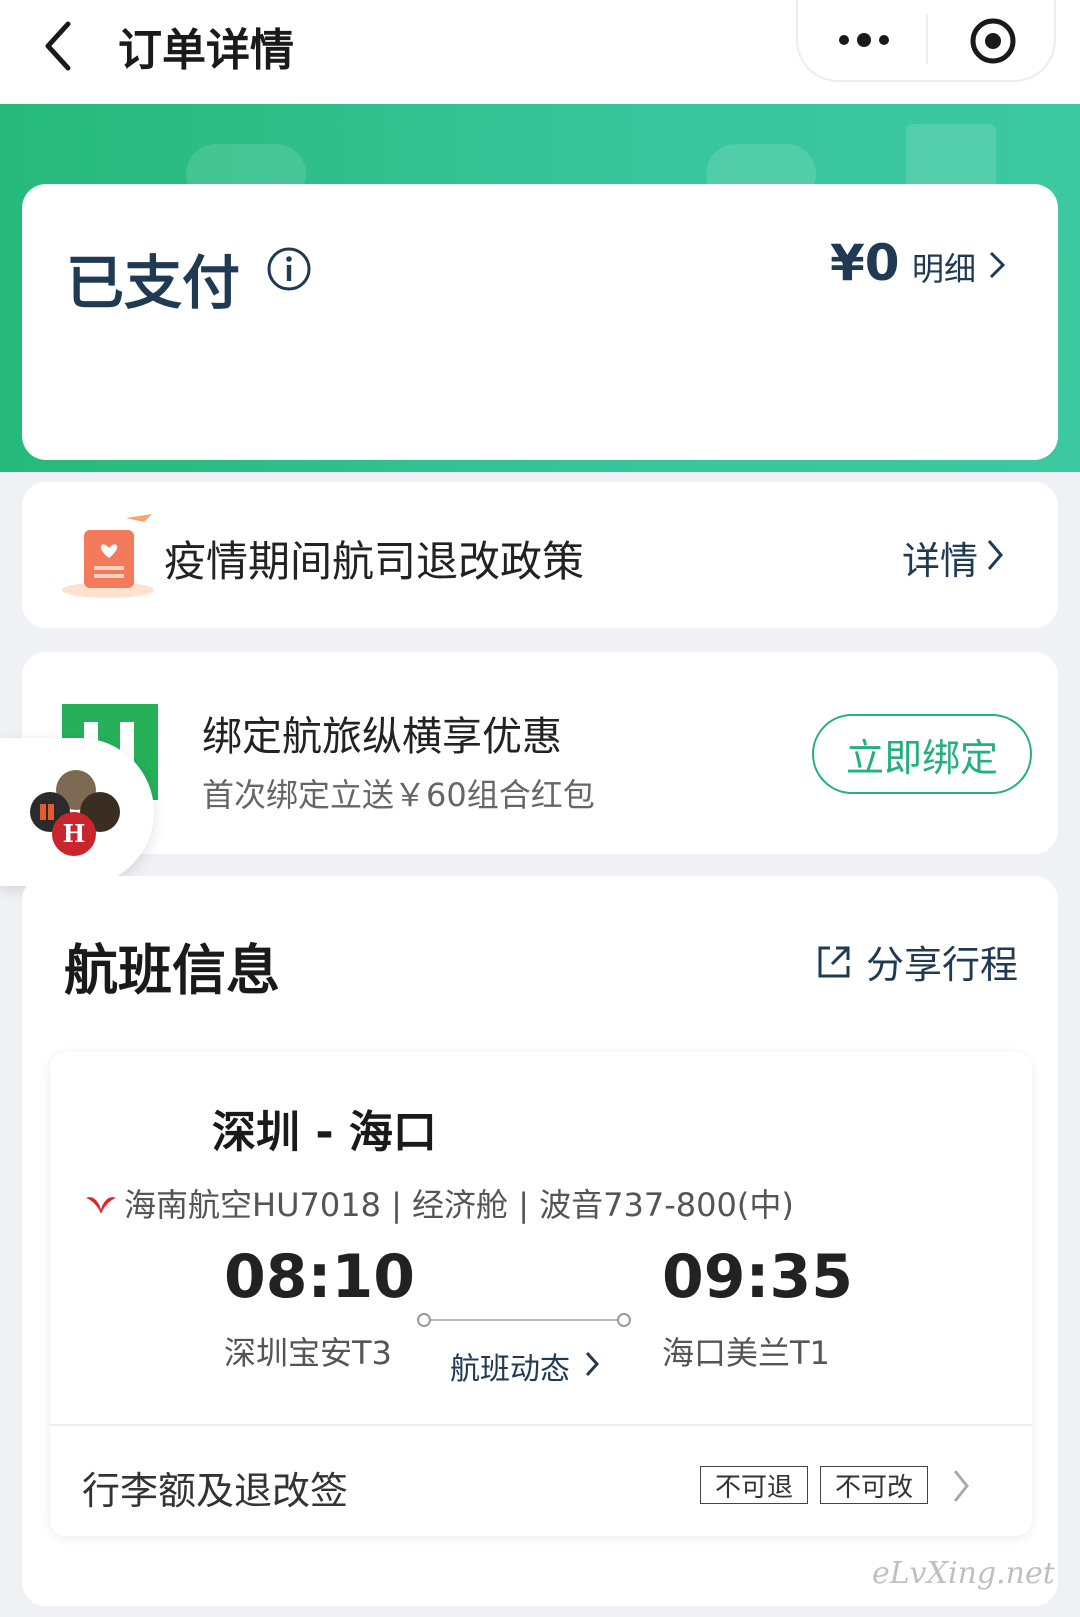 Image resolution: width=1080 pixels, height=1617 pixels. I want to click on flight-section-title: 航班信息, so click(172, 970).